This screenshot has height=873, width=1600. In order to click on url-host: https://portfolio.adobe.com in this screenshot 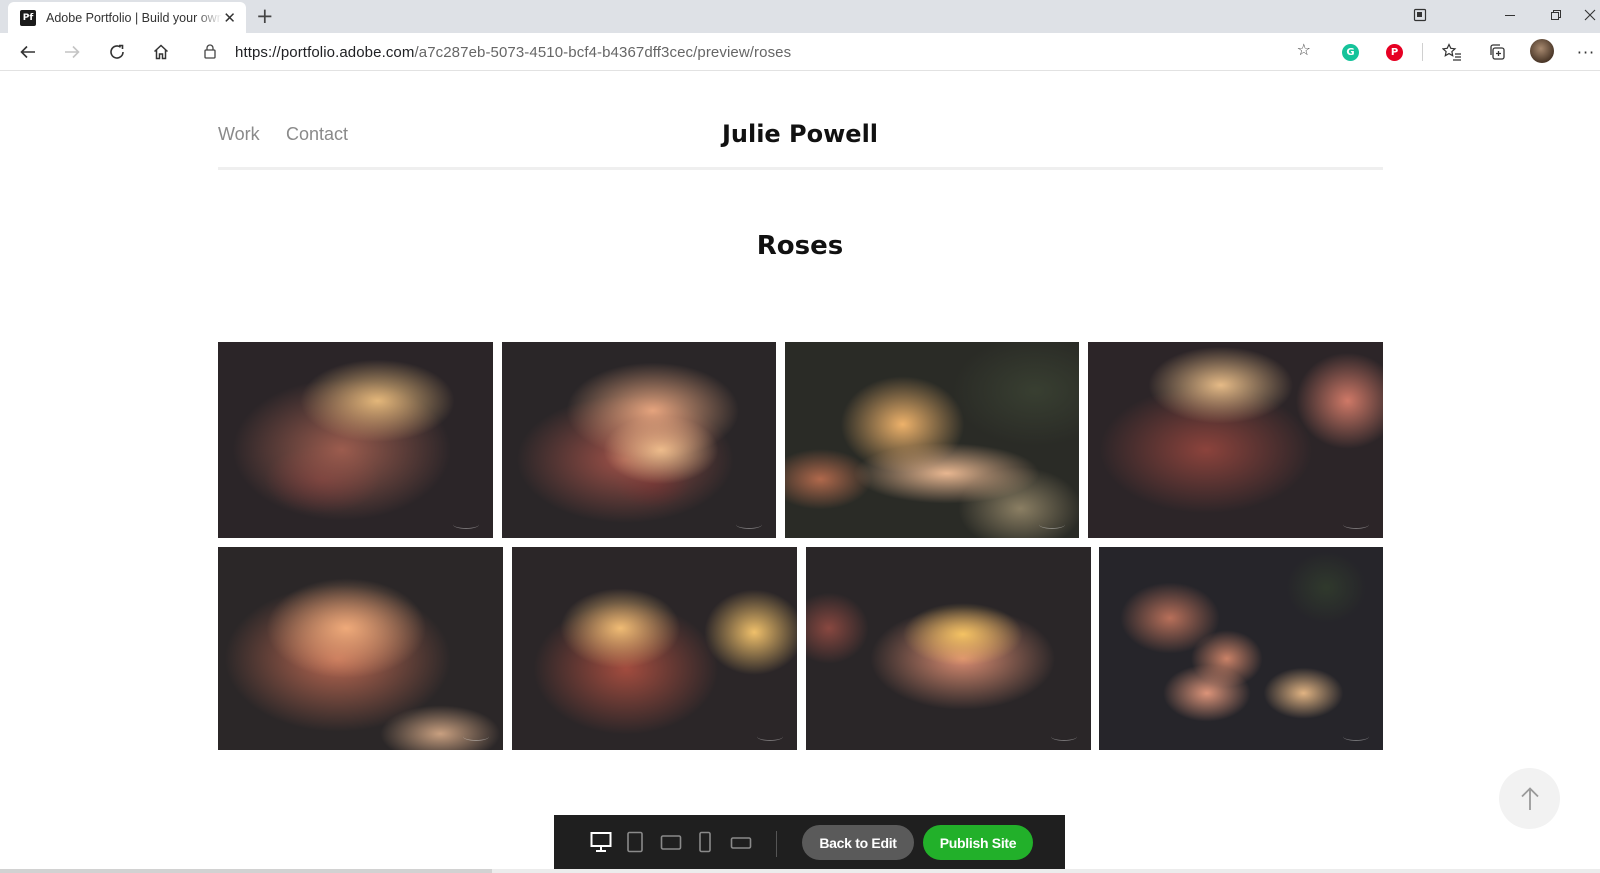, I will do `click(325, 52)`.